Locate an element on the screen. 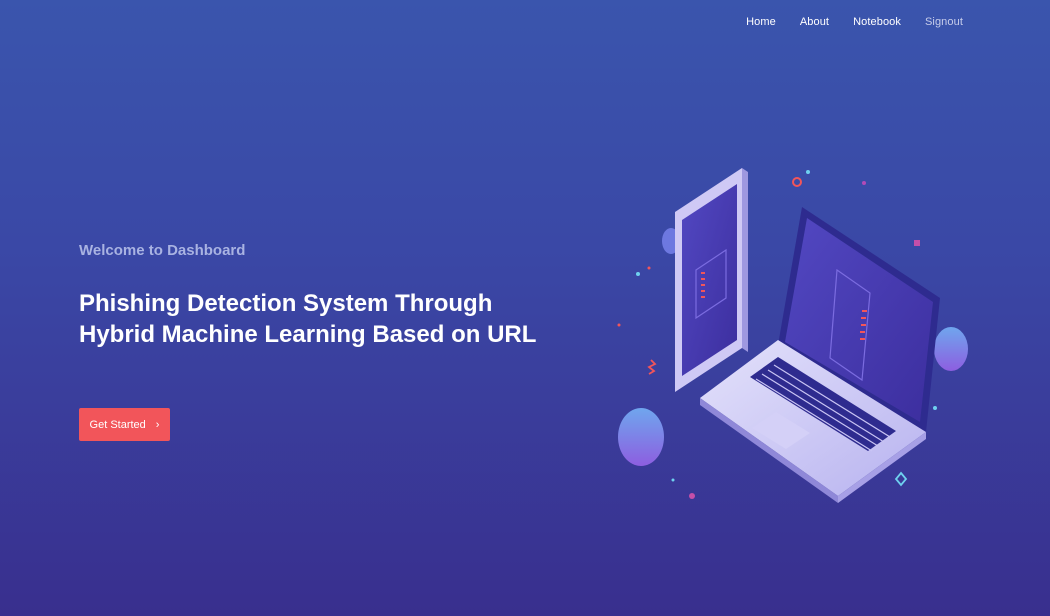 Image resolution: width=1050 pixels, height=616 pixels. nav-about-link: About is located at coordinates (814, 22).